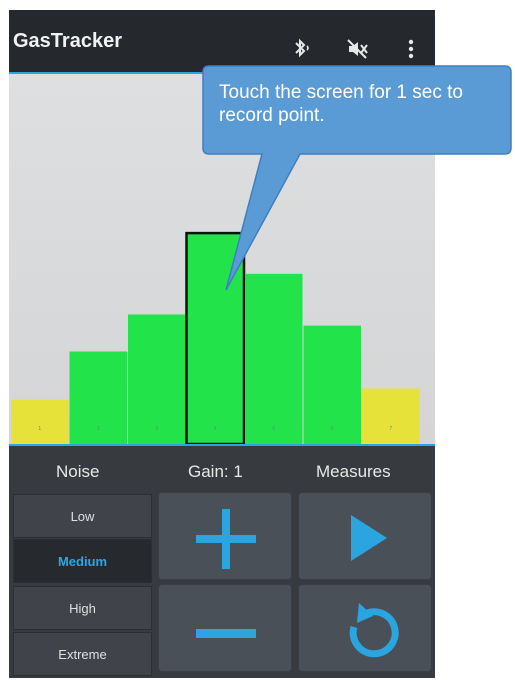 The image size is (515, 680). Describe the element at coordinates (369, 538) in the screenshot. I see `play-icon` at that location.